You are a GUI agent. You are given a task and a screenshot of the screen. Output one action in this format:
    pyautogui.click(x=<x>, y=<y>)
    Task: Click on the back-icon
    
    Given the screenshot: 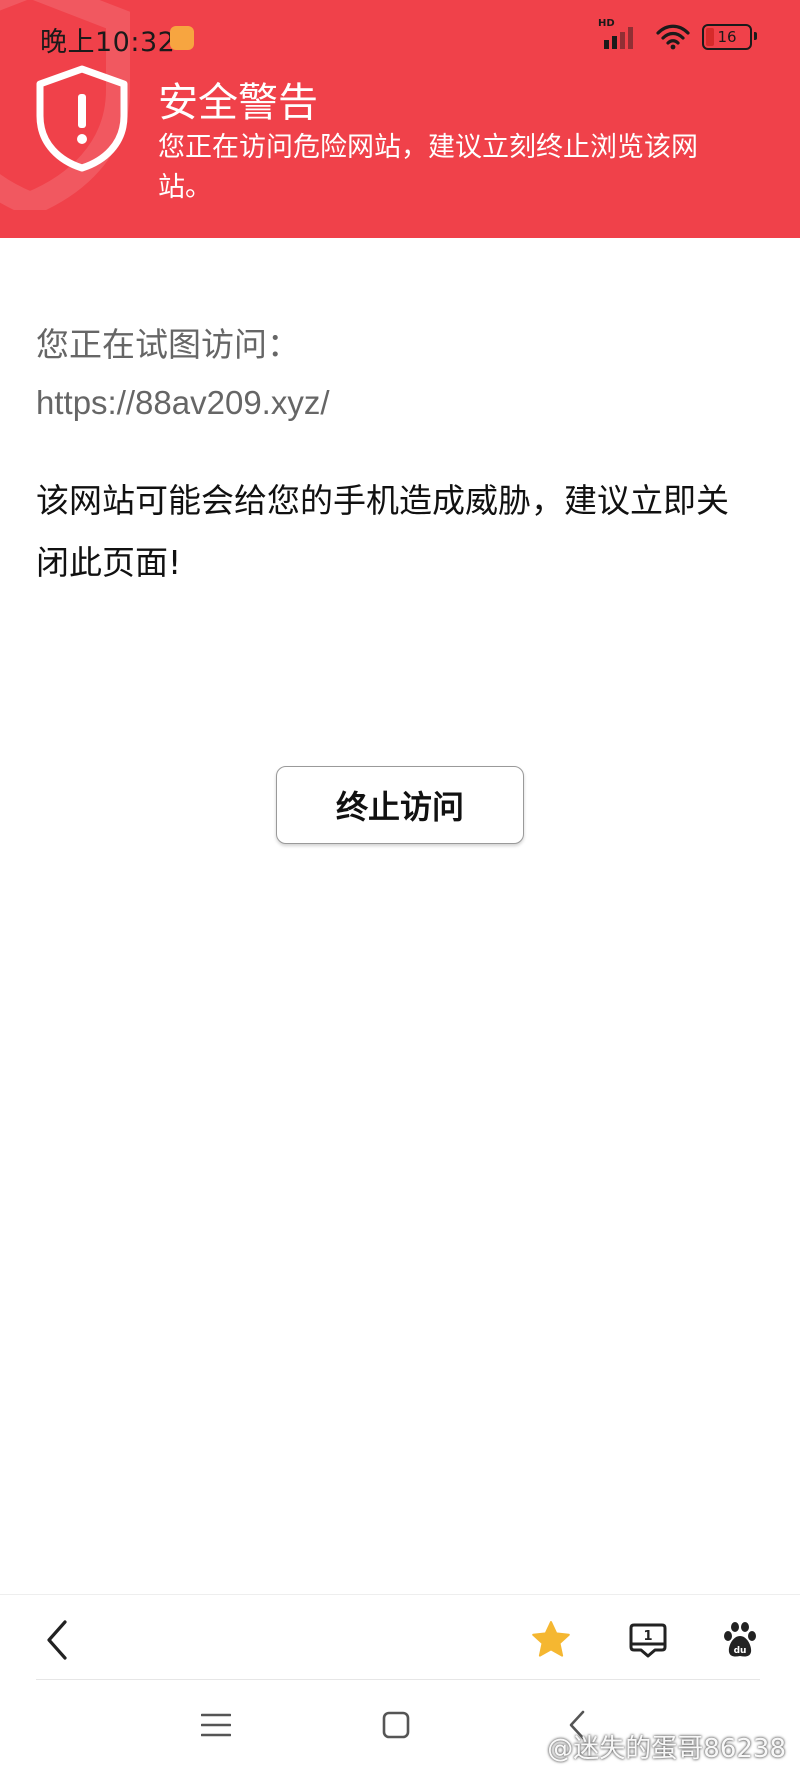 What is the action you would take?
    pyautogui.click(x=57, y=1640)
    